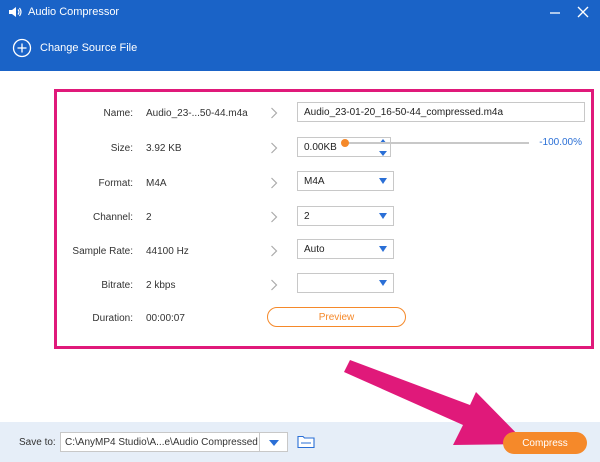 The height and width of the screenshot is (462, 600). Describe the element at coordinates (165, 318) in the screenshot. I see `duration-value: 00:00:07` at that location.